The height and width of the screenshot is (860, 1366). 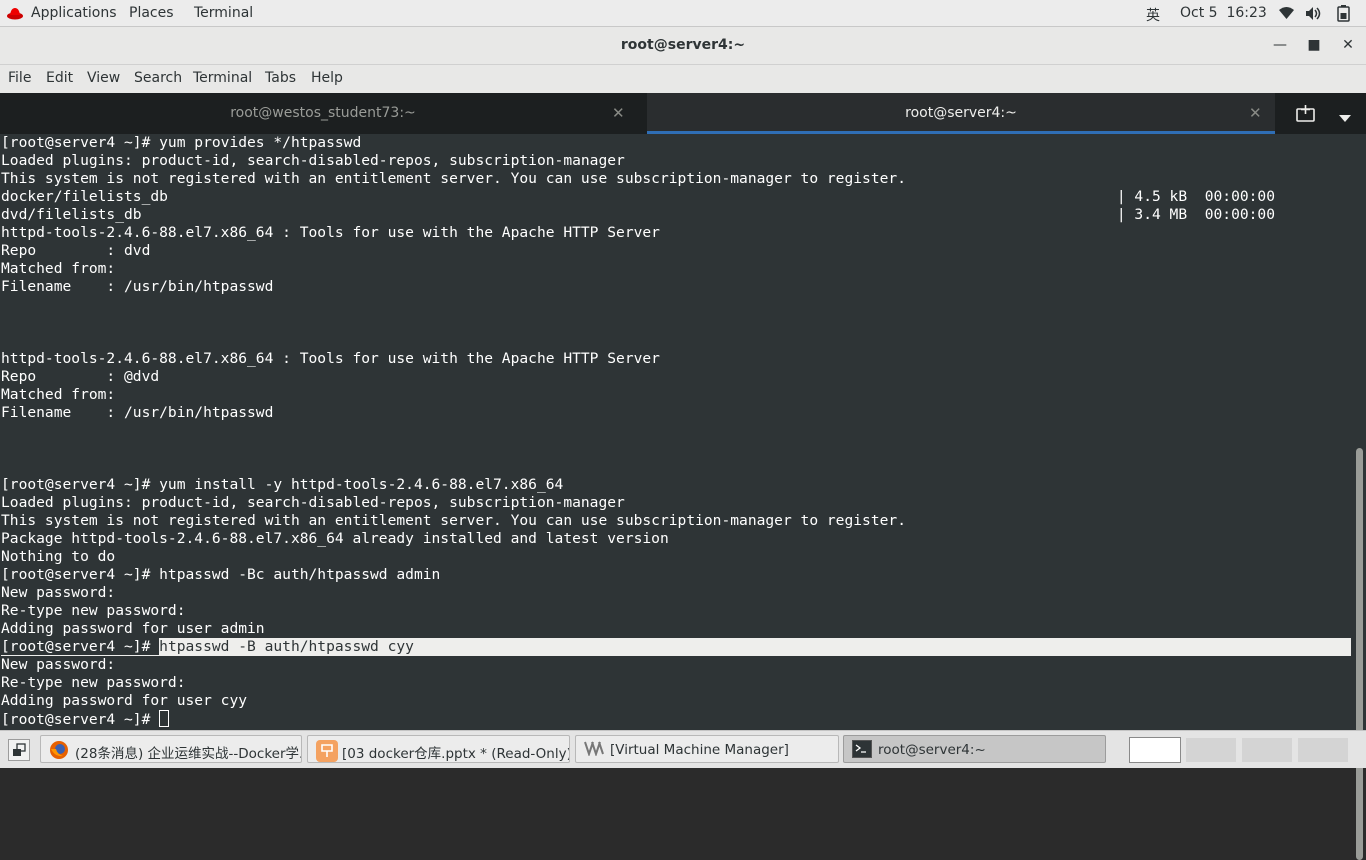 What do you see at coordinates (58, 592) in the screenshot?
I see `terminal-line-text: New password:` at bounding box center [58, 592].